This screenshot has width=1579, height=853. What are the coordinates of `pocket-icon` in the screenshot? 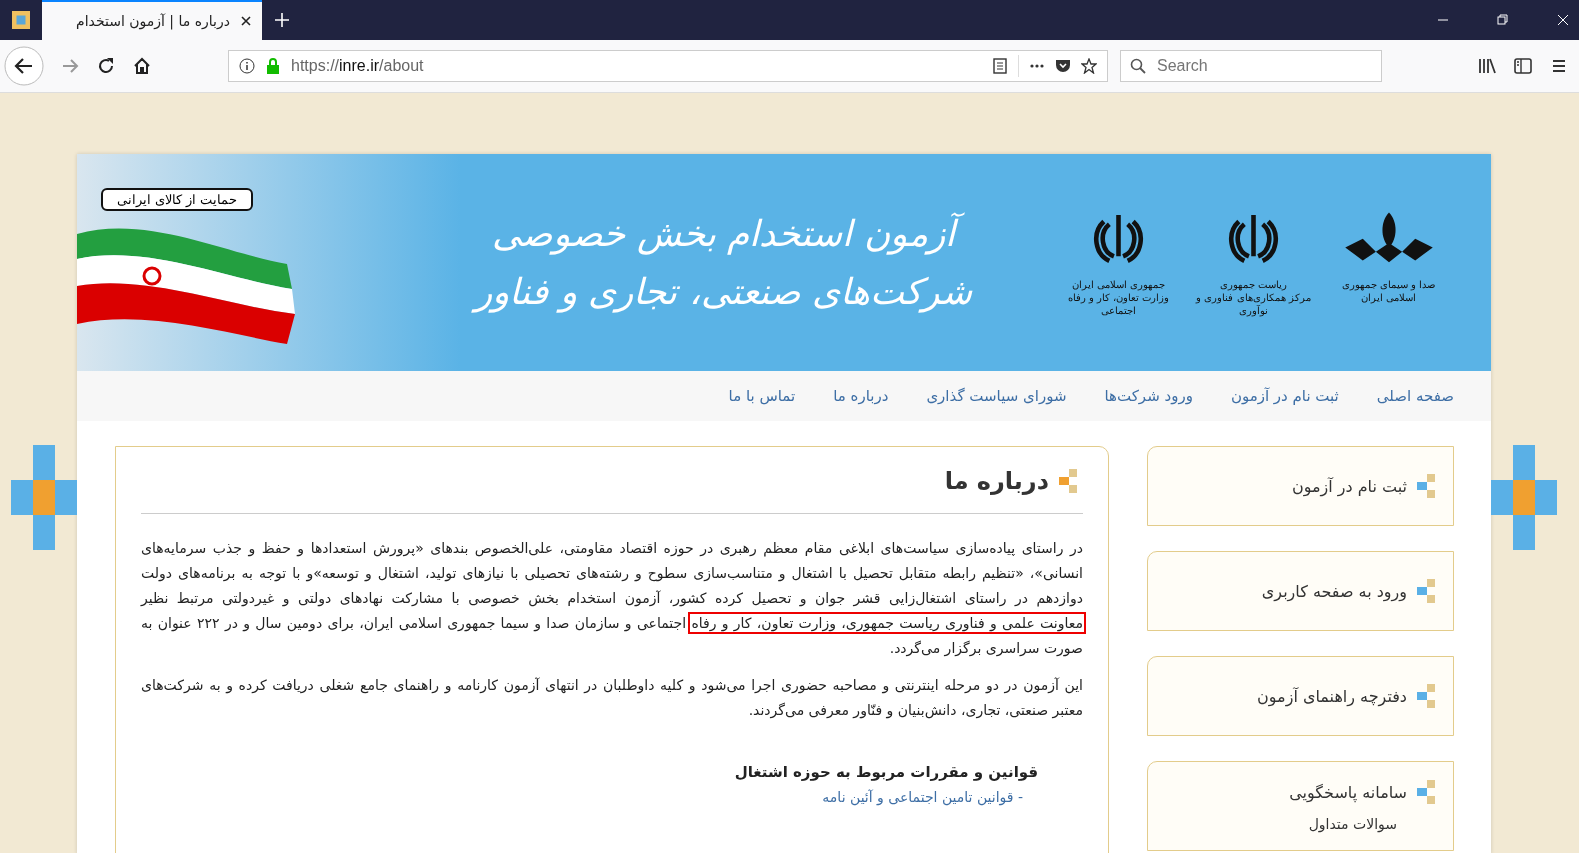 It's located at (1063, 66).